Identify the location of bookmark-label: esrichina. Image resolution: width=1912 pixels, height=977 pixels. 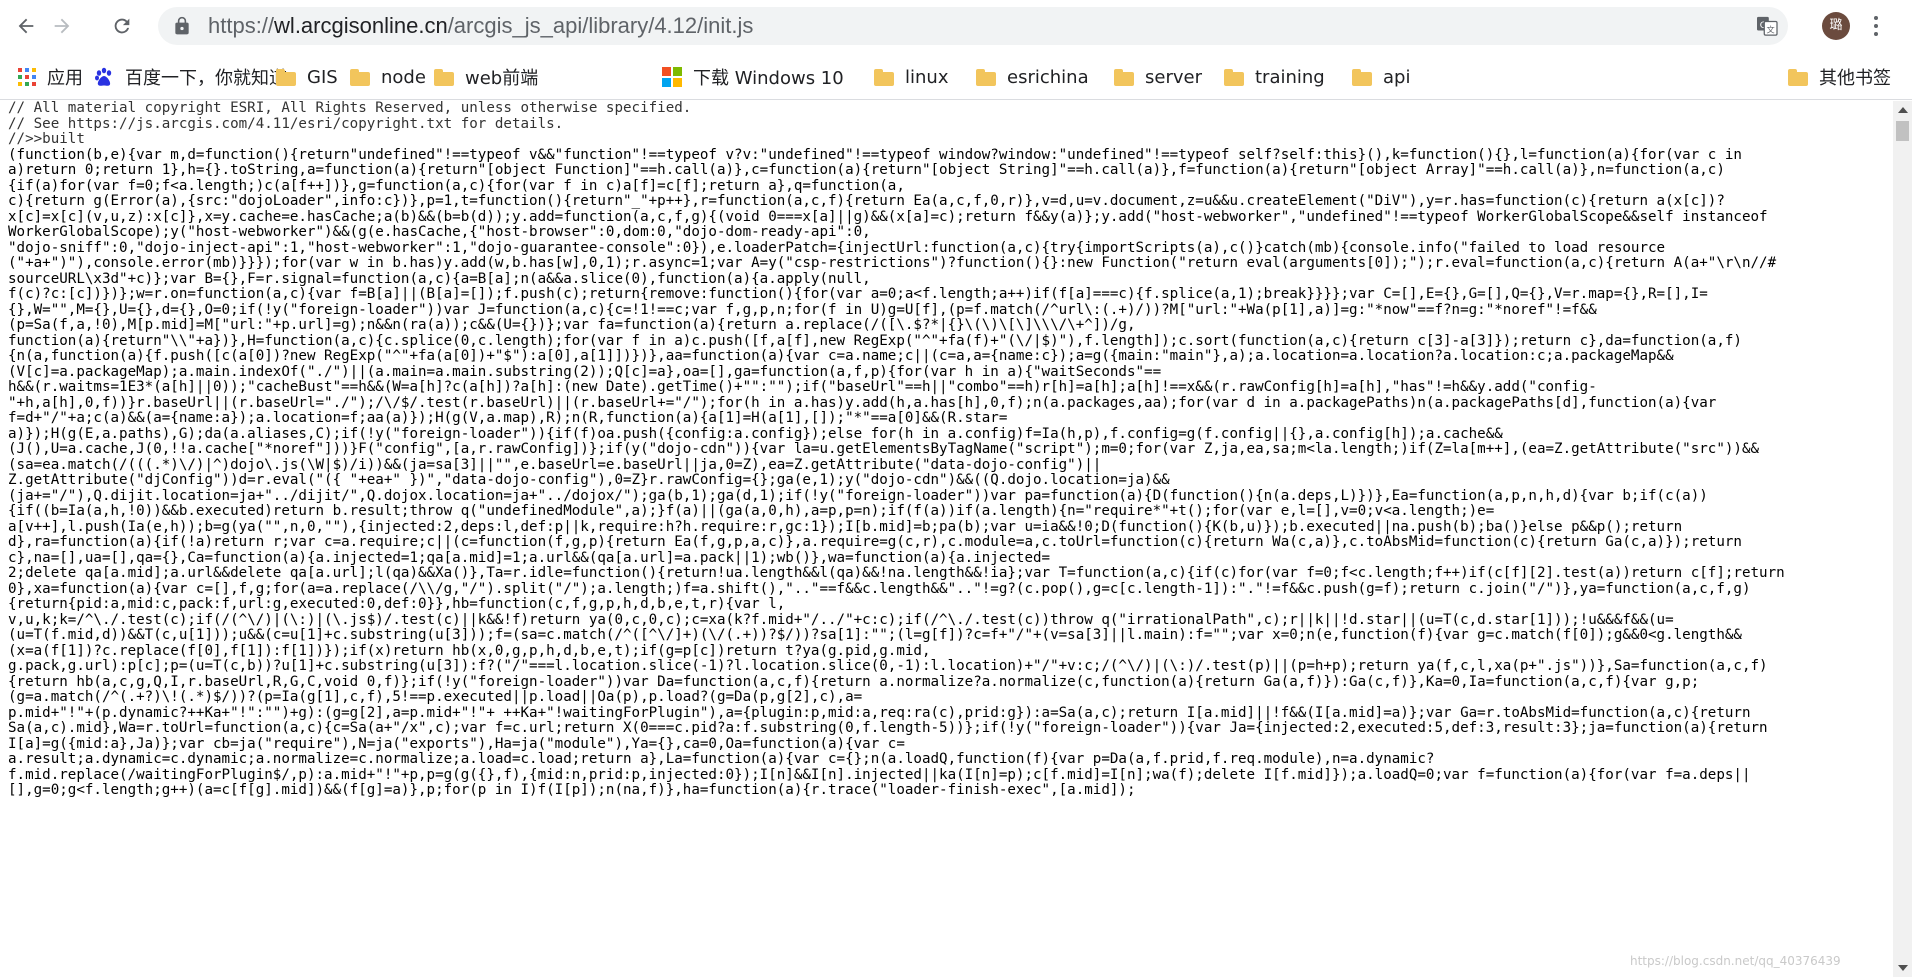
(1048, 77).